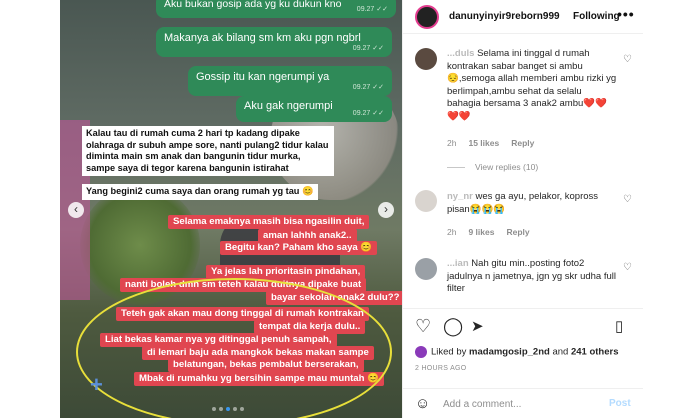  What do you see at coordinates (286, 272) in the screenshot?
I see `overlay-text-line: Ya jelas lah prioritasin pindahan,` at bounding box center [286, 272].